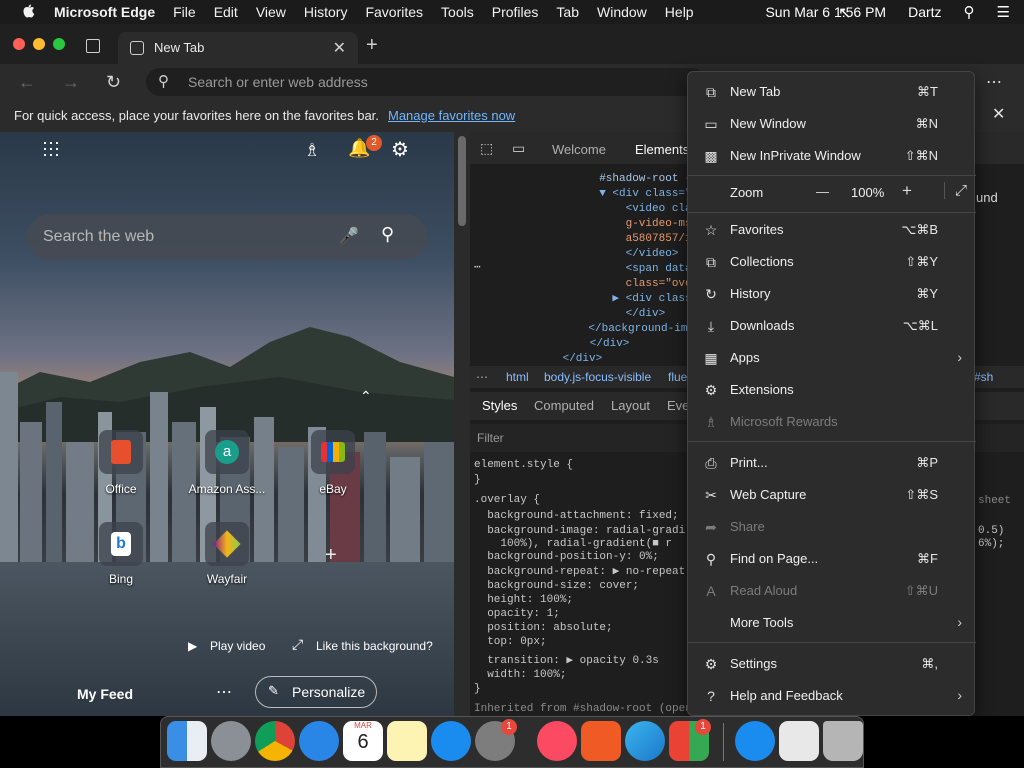 The height and width of the screenshot is (768, 1024). Describe the element at coordinates (579, 572) in the screenshot. I see `css-line: background-repeat: ▶ no-repeat` at that location.